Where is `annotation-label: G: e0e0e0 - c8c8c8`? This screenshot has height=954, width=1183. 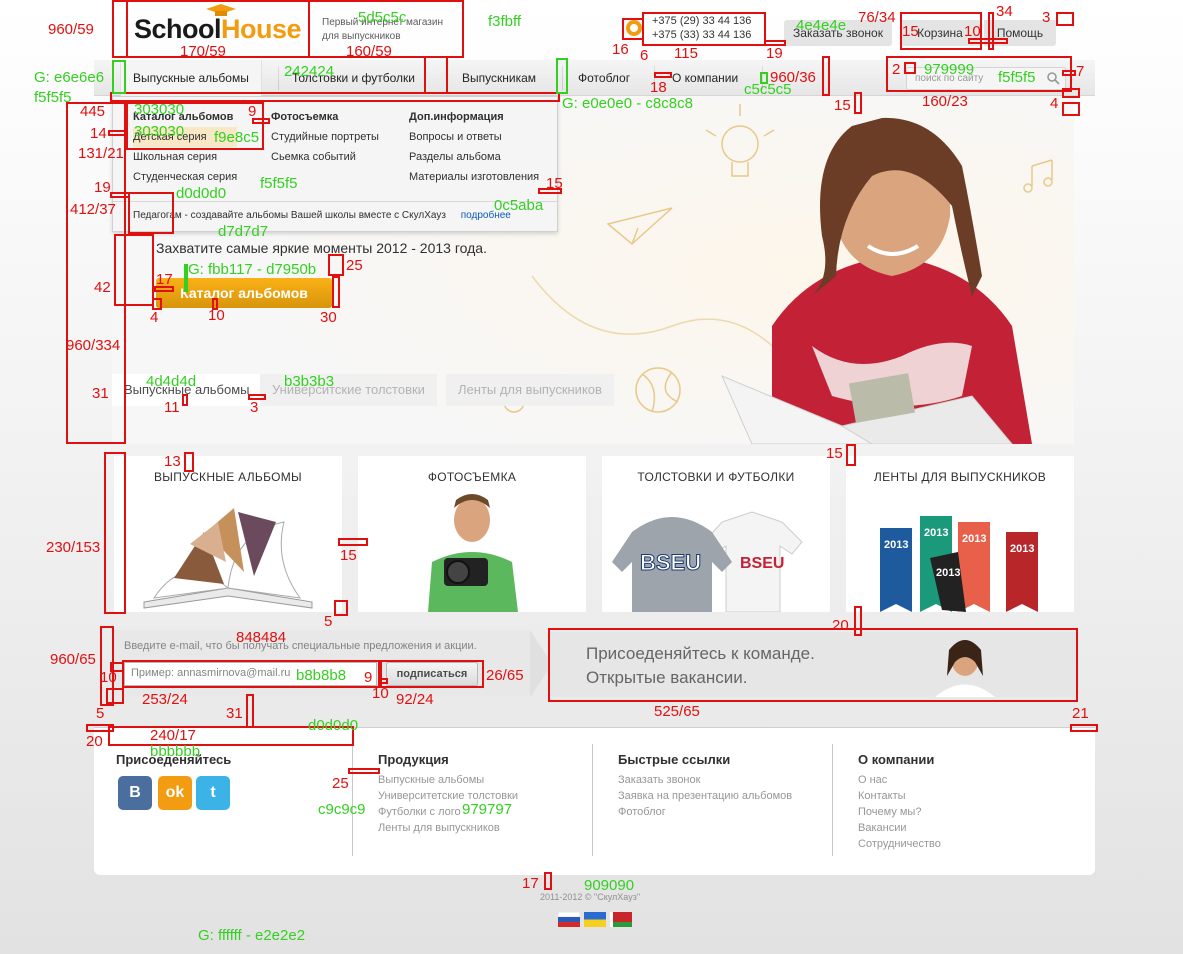 annotation-label: G: e0e0e0 - c8c8c8 is located at coordinates (627, 103).